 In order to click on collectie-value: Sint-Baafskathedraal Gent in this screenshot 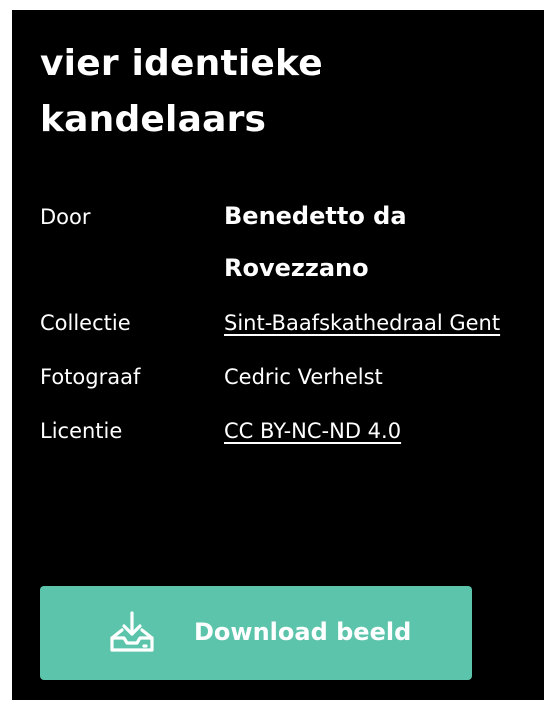, I will do `click(382, 323)`.